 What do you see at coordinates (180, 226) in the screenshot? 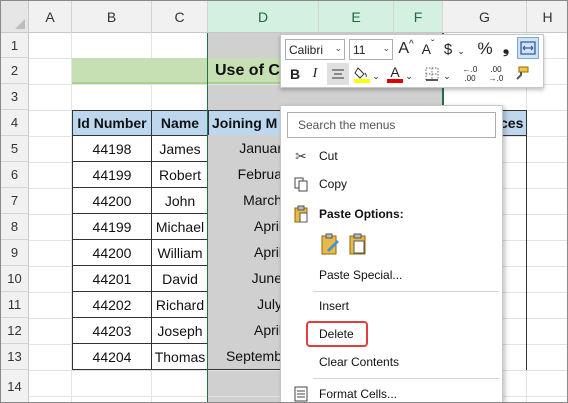
I see `cell-name: Michael` at bounding box center [180, 226].